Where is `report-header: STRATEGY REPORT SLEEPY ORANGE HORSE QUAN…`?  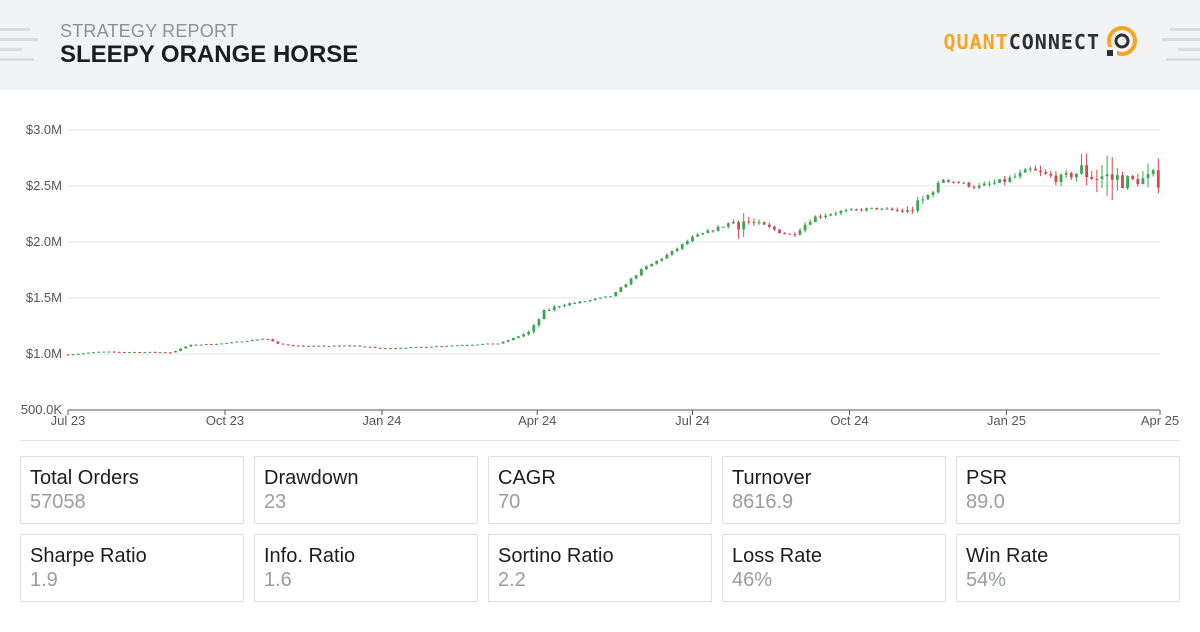 report-header: STRATEGY REPORT SLEEPY ORANGE HORSE QUAN… is located at coordinates (600, 45).